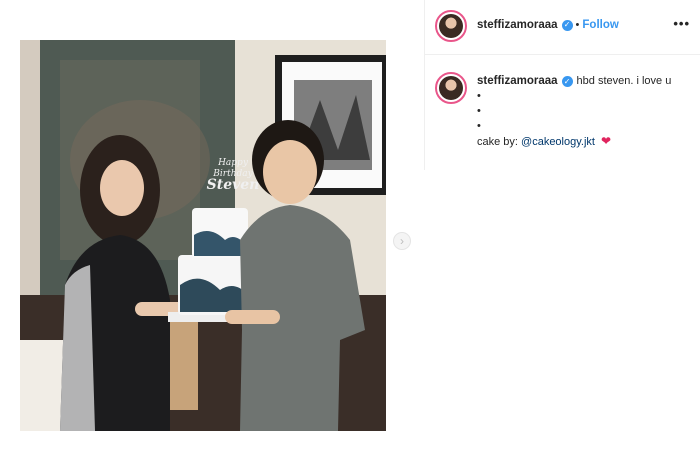 This screenshot has height=457, width=700. I want to click on caption-avatar, so click(451, 88).